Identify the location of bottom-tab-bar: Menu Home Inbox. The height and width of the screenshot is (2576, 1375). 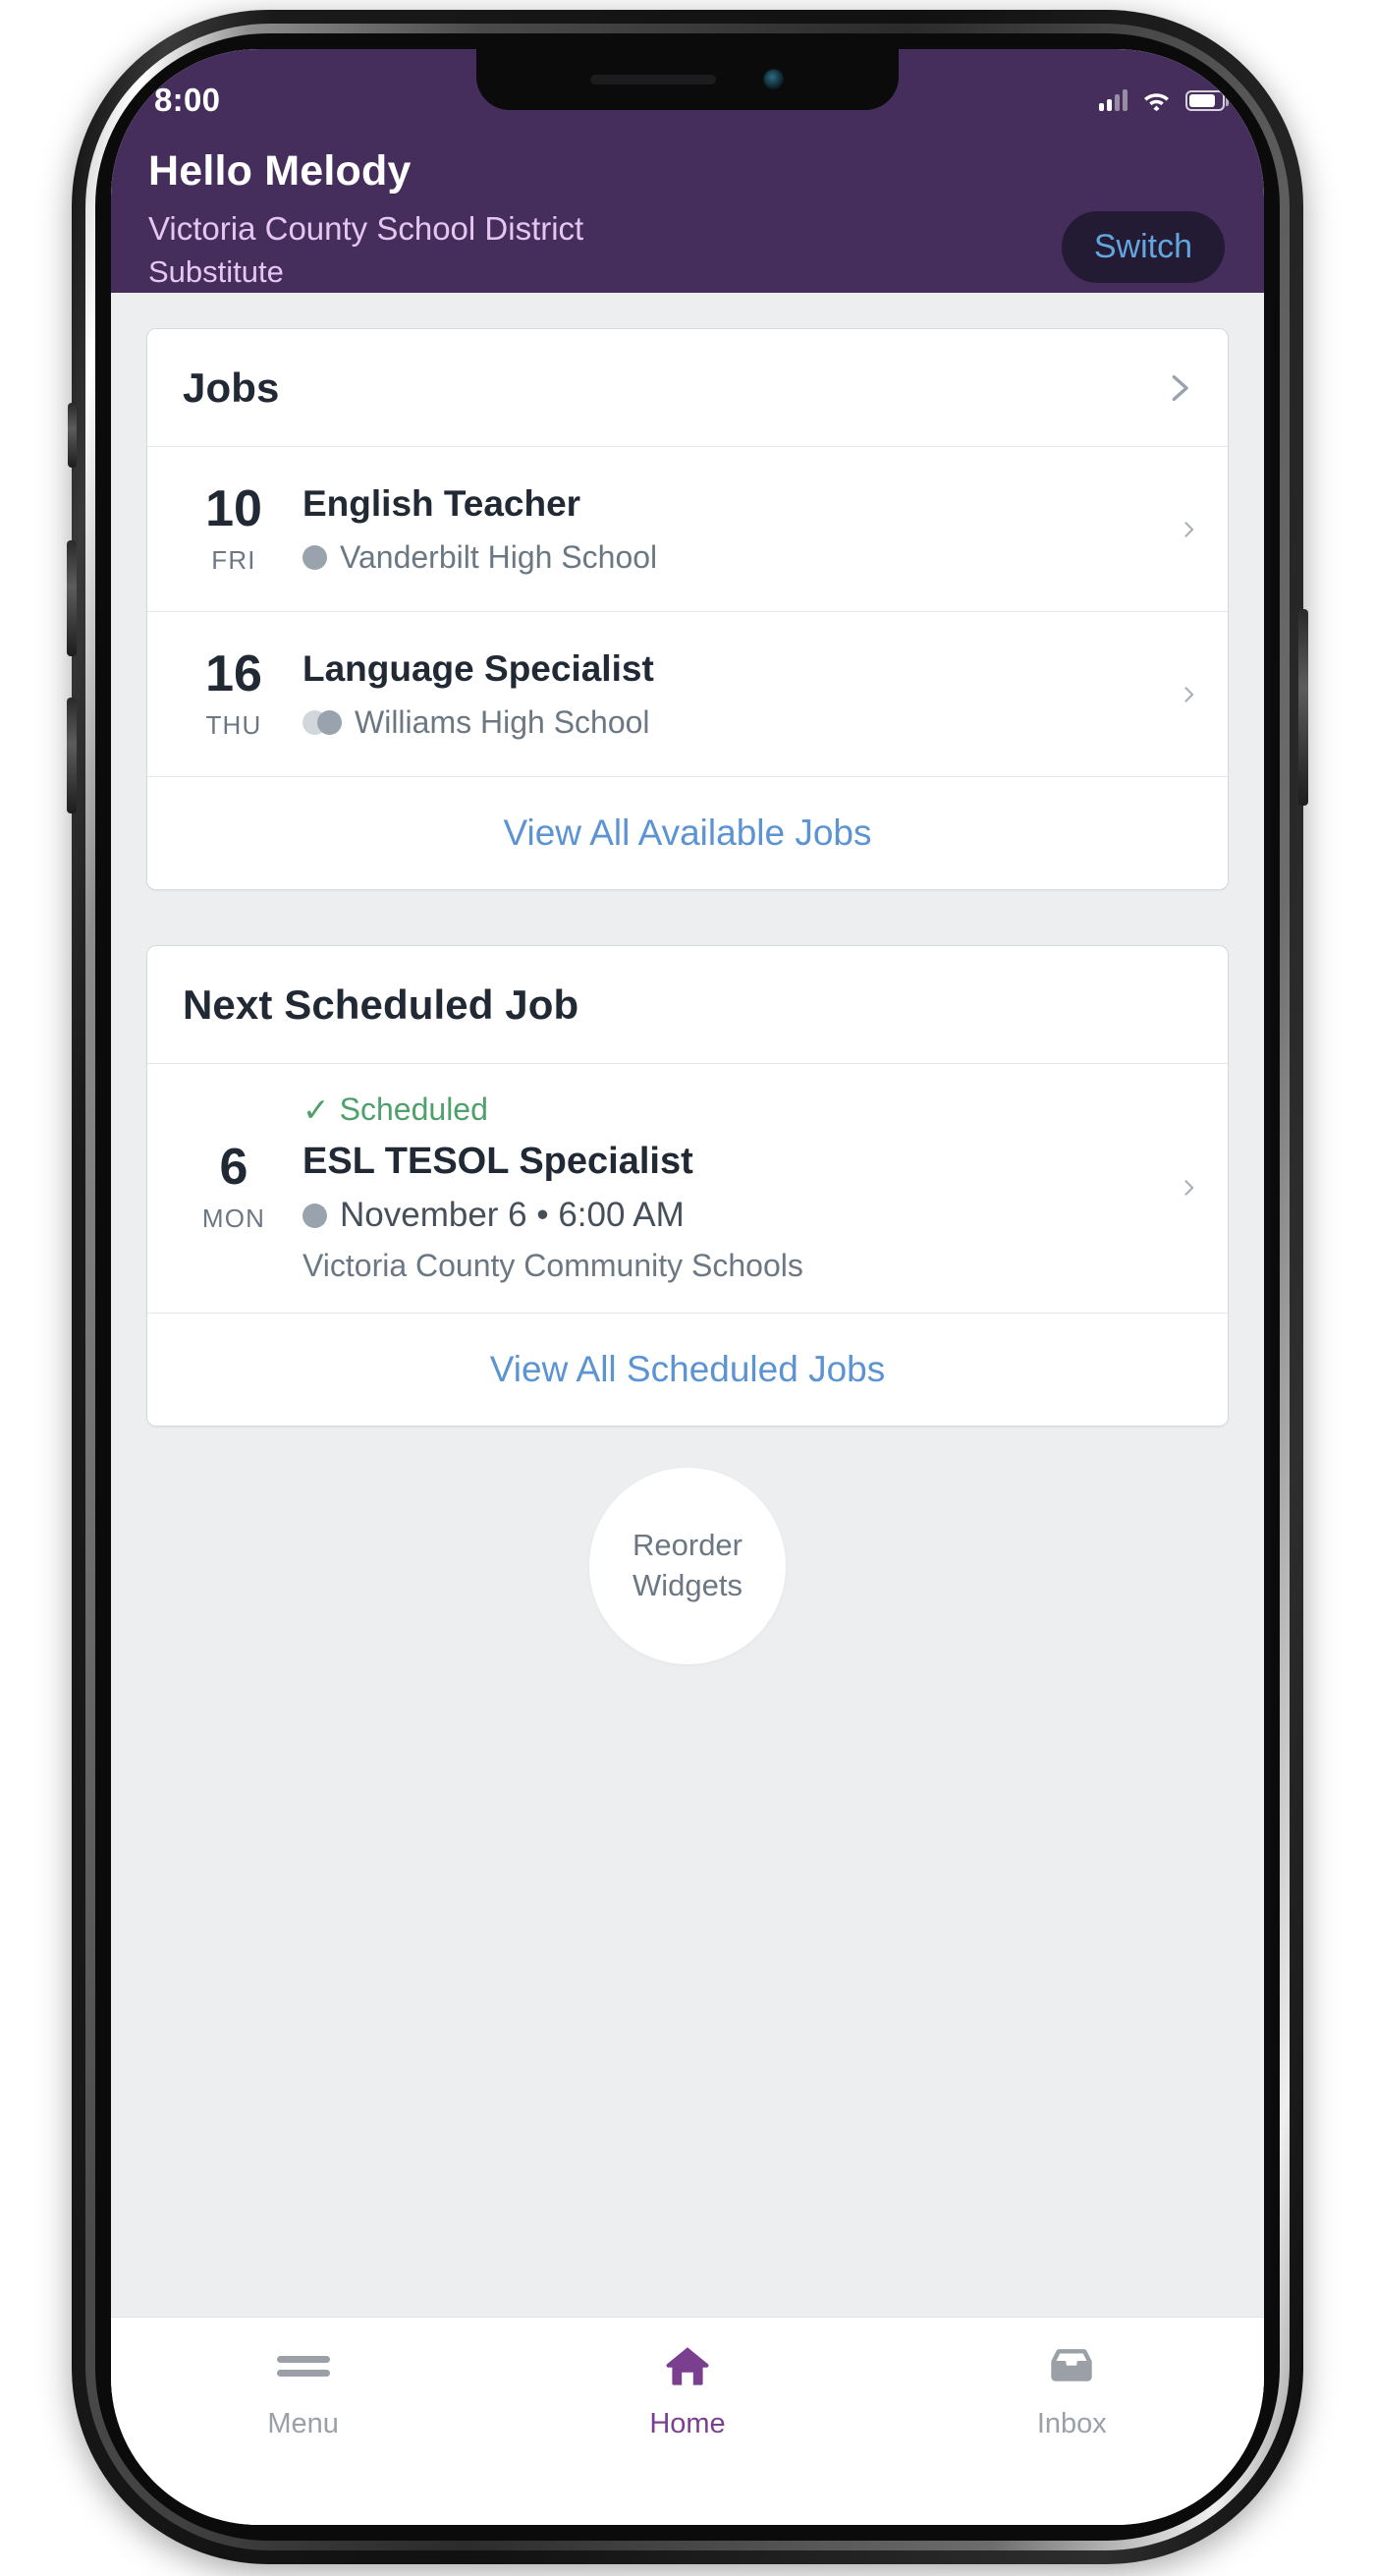
(687, 2421).